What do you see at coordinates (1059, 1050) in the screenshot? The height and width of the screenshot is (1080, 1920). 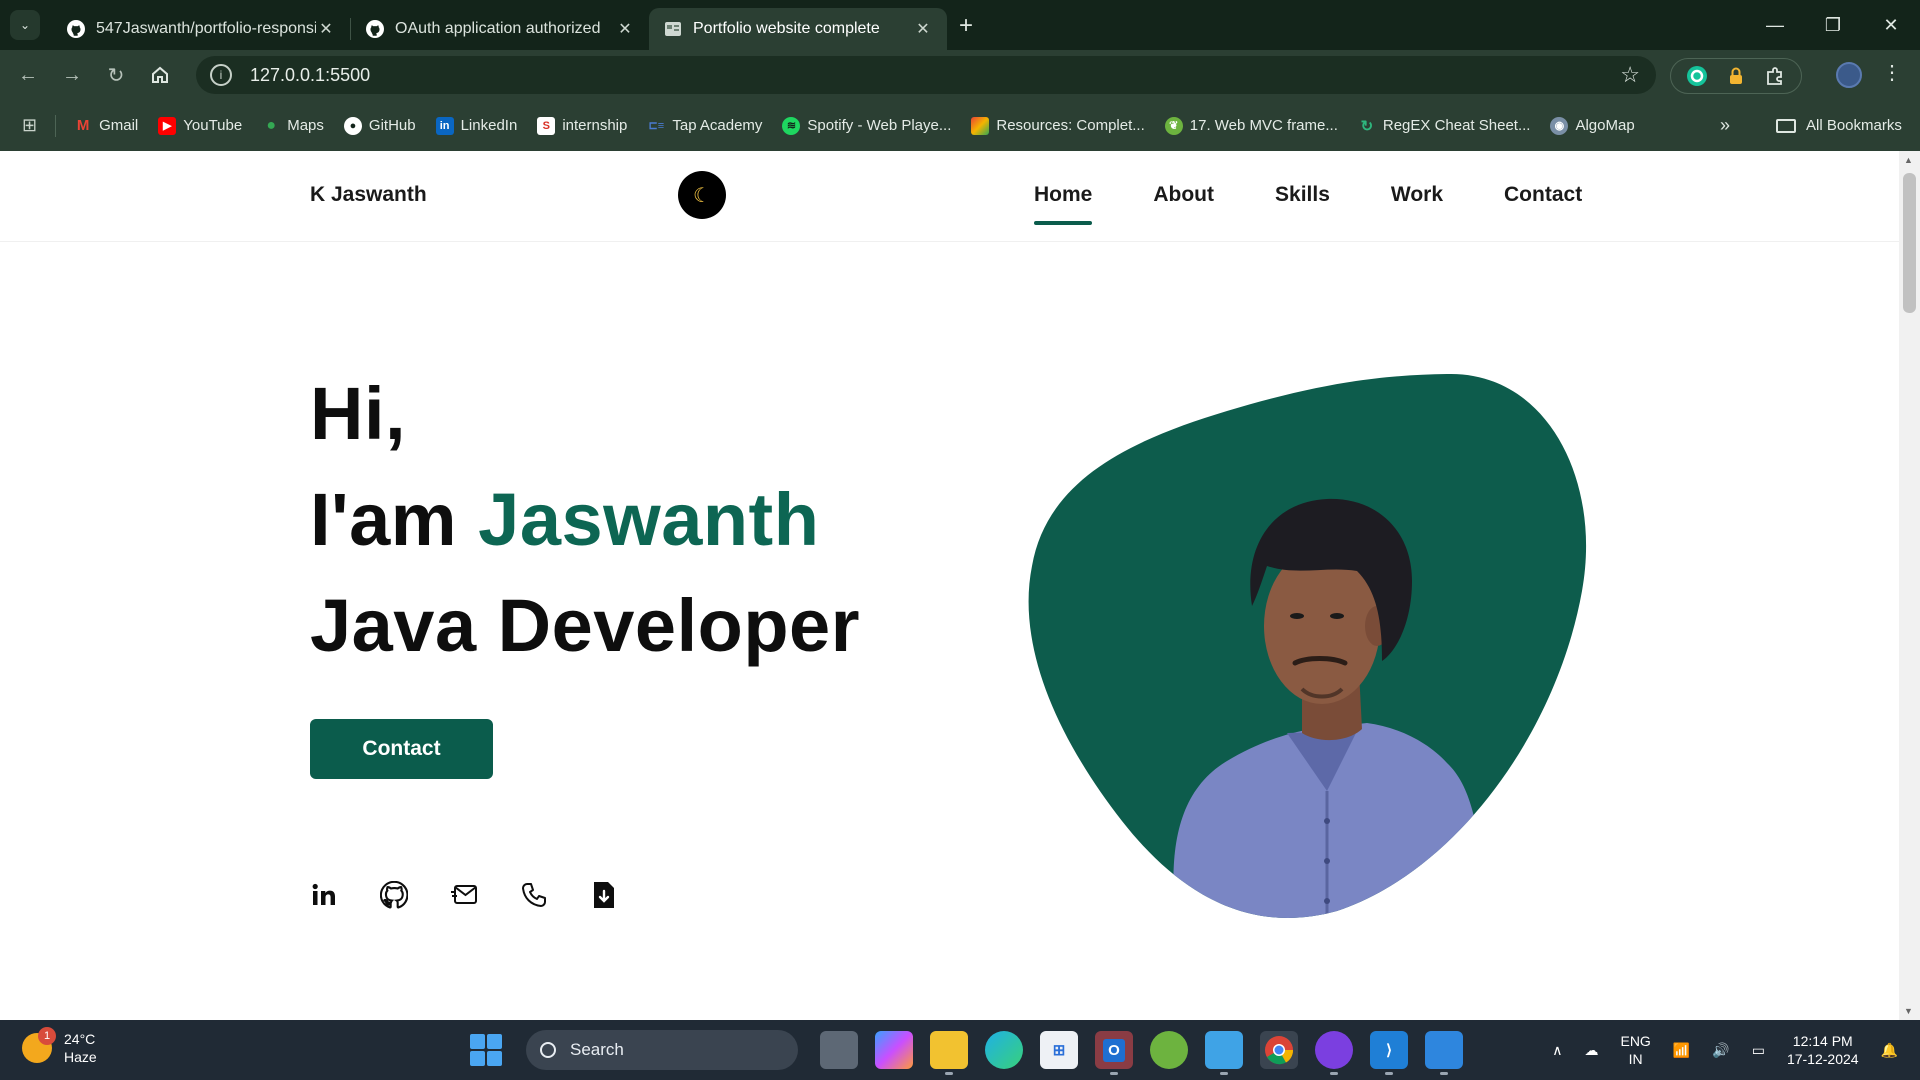 I see `microsoft-store-icon: ⊞` at bounding box center [1059, 1050].